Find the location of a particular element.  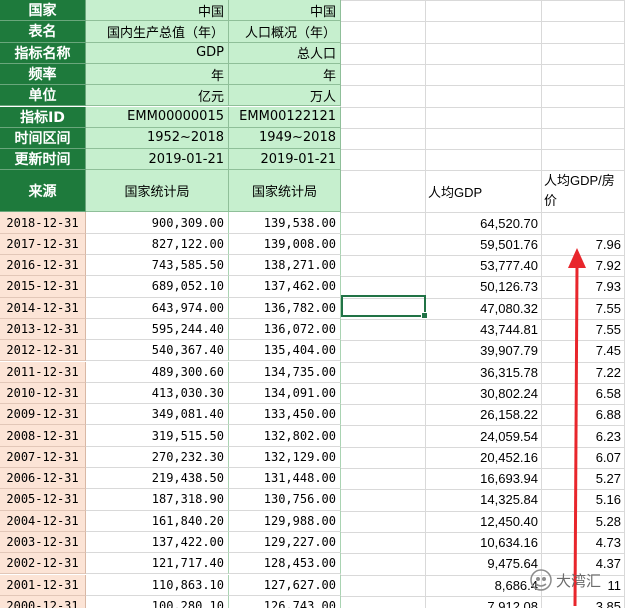

population-header-cell: 总人口 is located at coordinates (285, 53).